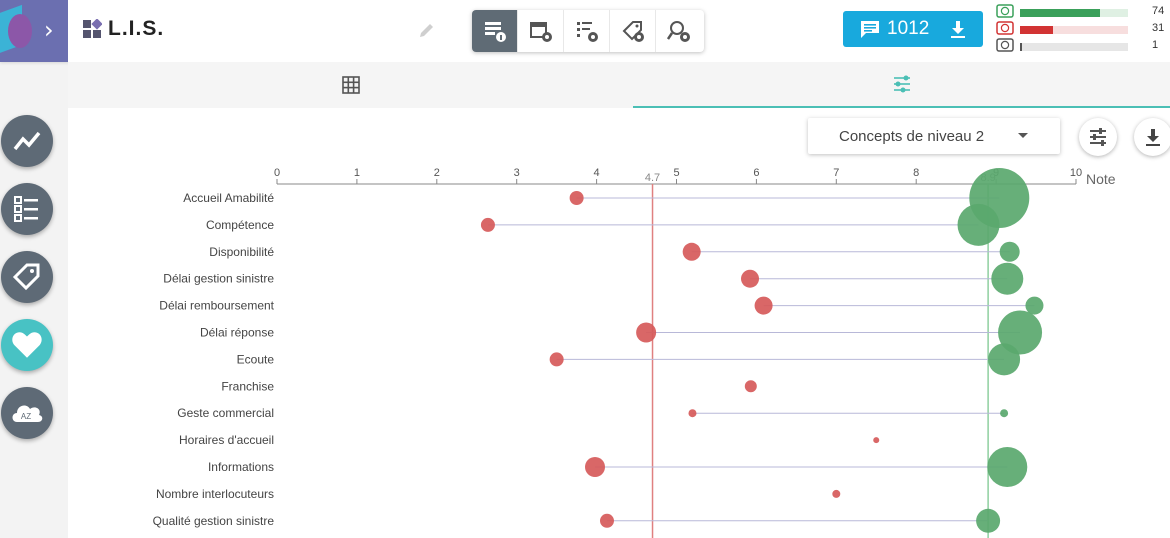  I want to click on category-label: Qualité gestion sinistre, so click(214, 521).